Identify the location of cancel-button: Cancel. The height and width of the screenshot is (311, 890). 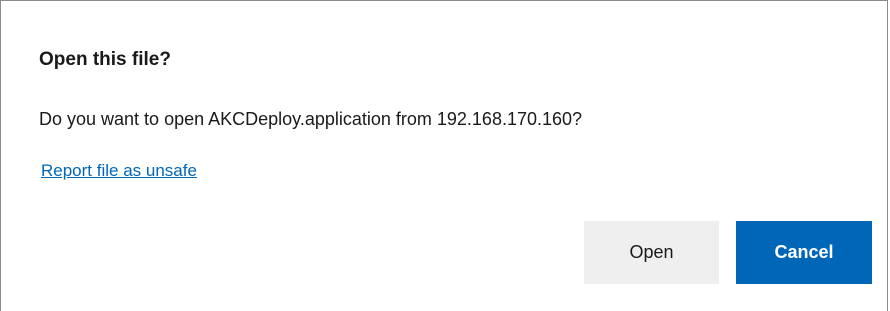
(804, 252).